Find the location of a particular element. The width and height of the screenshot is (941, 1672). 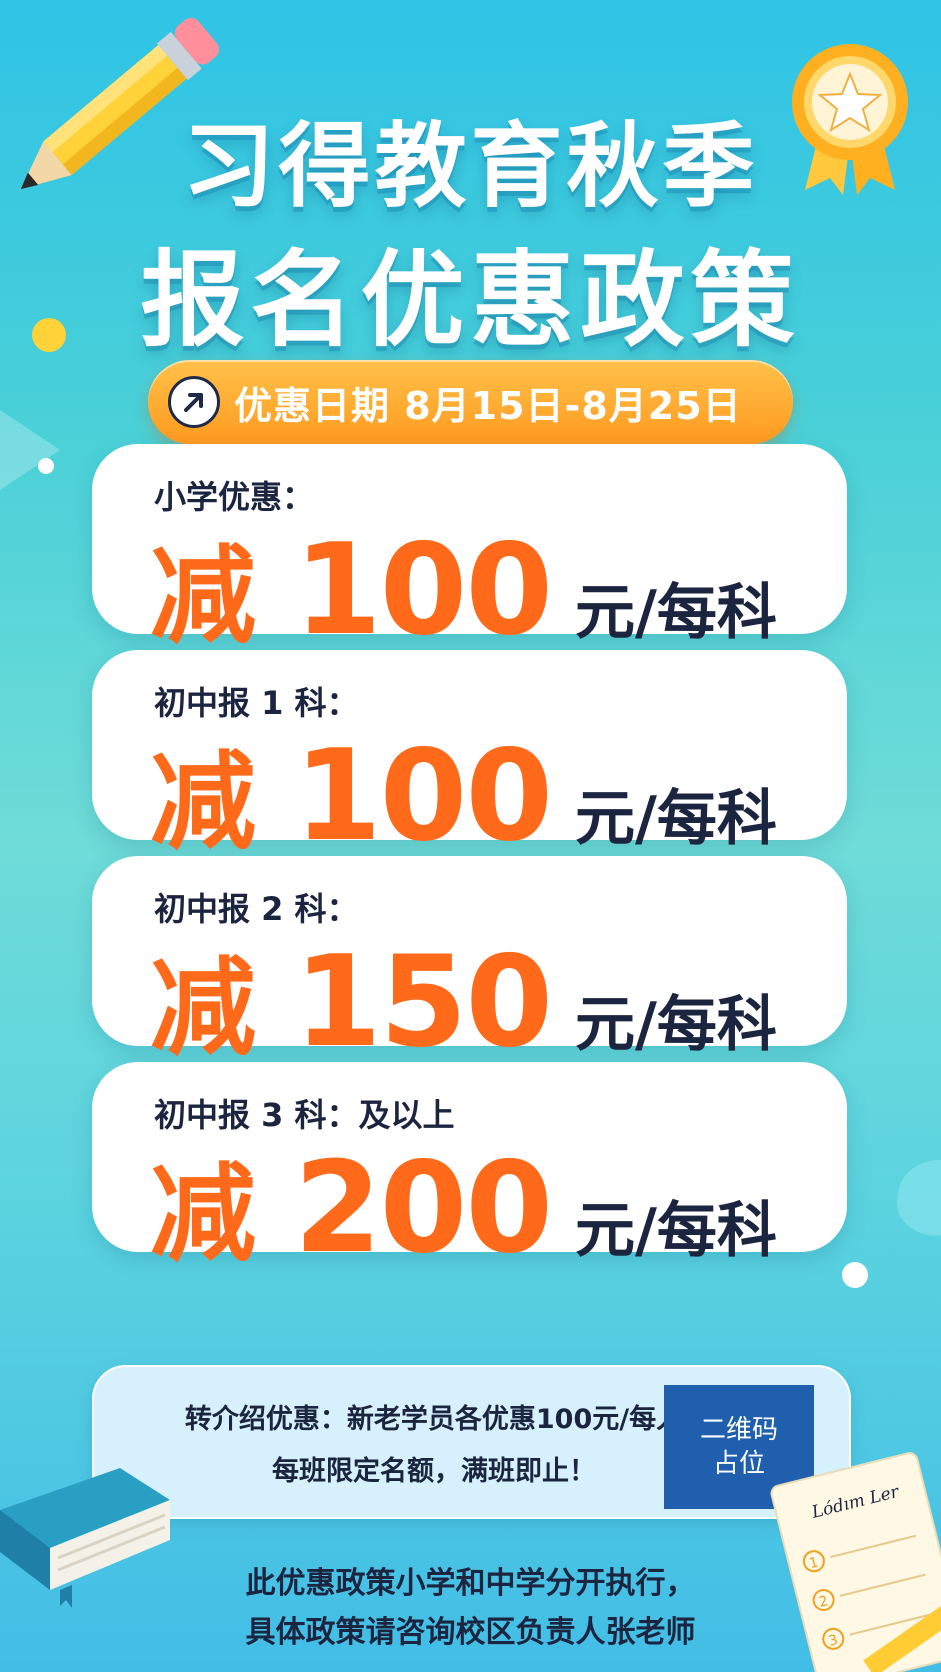

arrow-up-right-icon is located at coordinates (194, 402).